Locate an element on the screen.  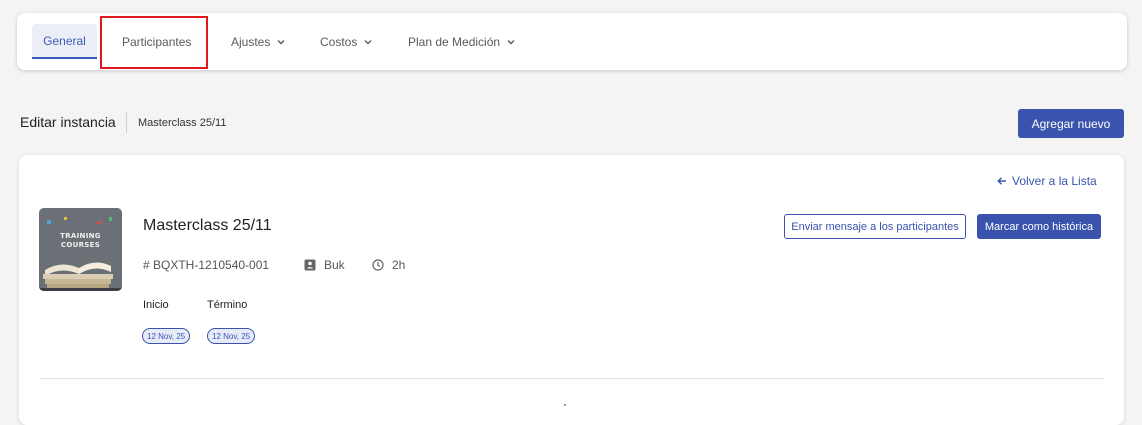
tab-plan-medicion: Plan de Medición is located at coordinates (462, 41).